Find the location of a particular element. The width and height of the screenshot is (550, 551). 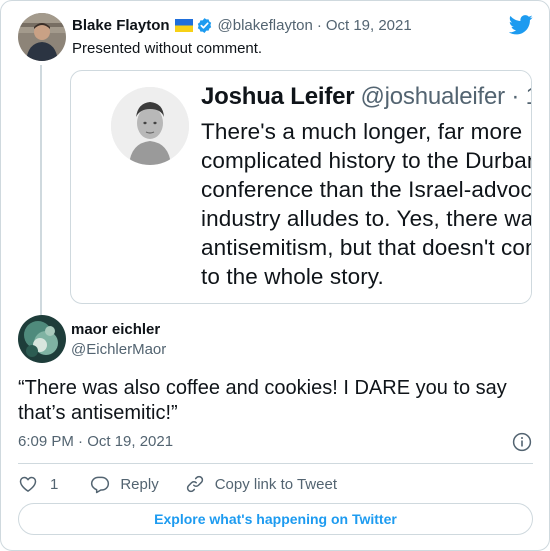

link-icon is located at coordinates (194, 484).